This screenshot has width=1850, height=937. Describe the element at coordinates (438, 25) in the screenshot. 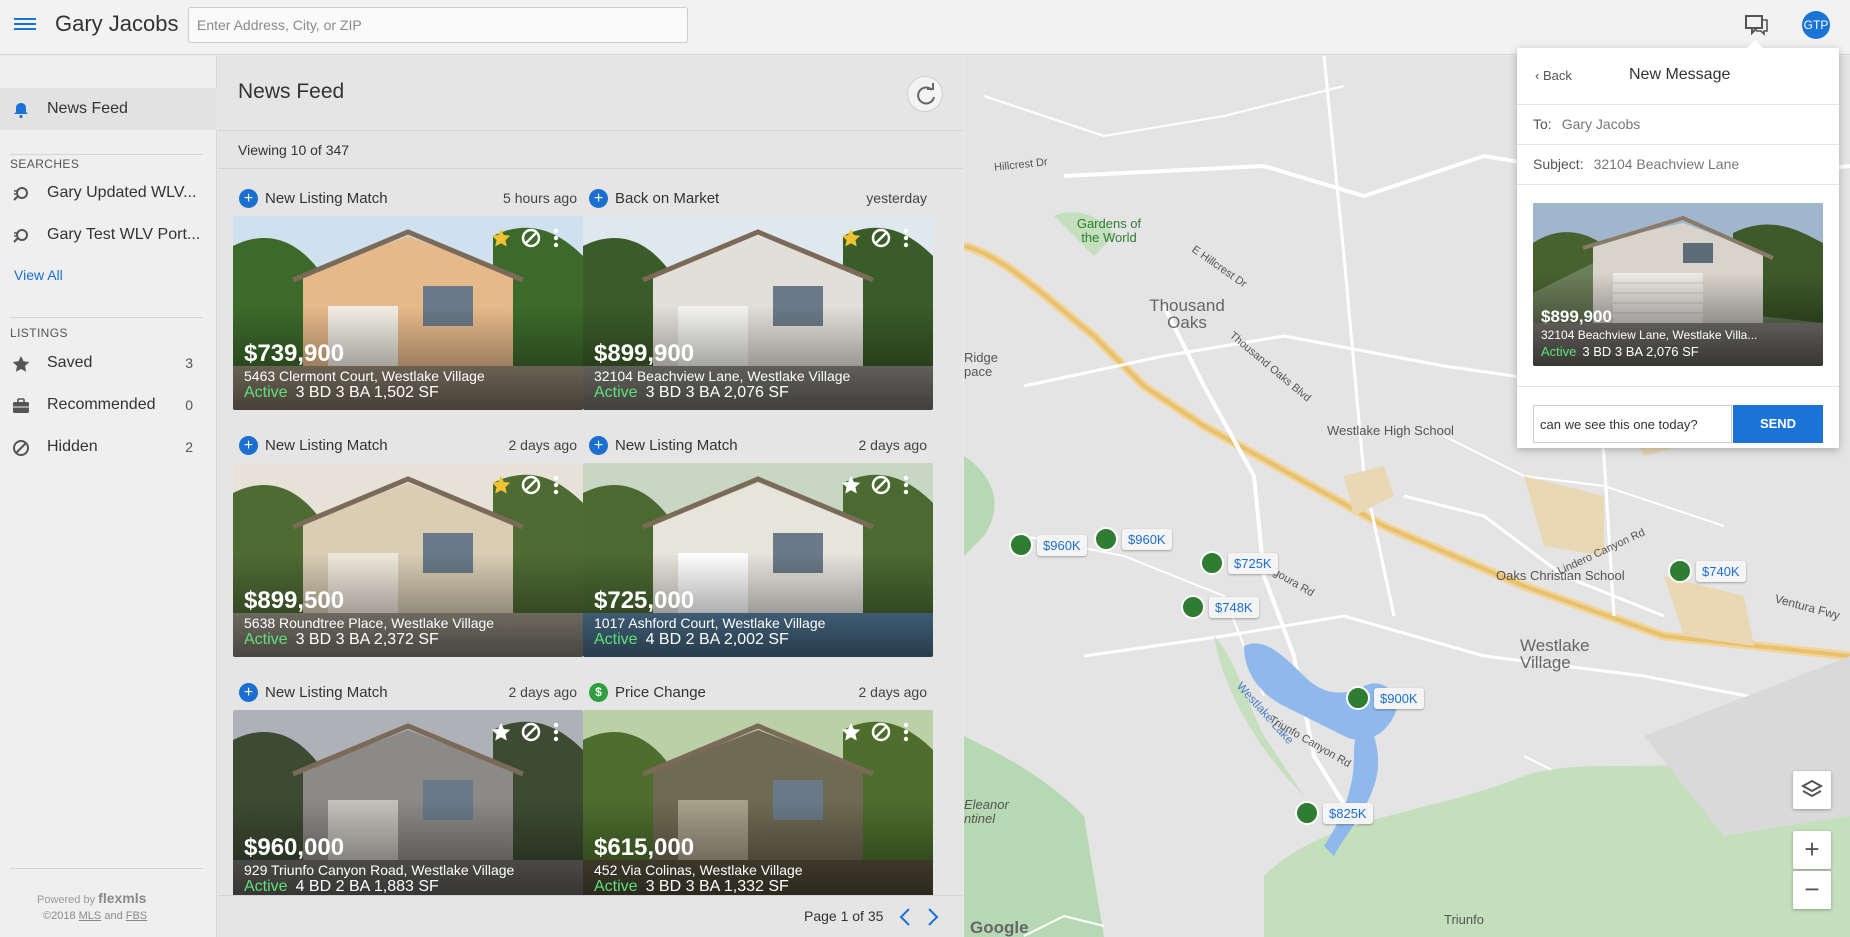

I see `address-search-input` at that location.